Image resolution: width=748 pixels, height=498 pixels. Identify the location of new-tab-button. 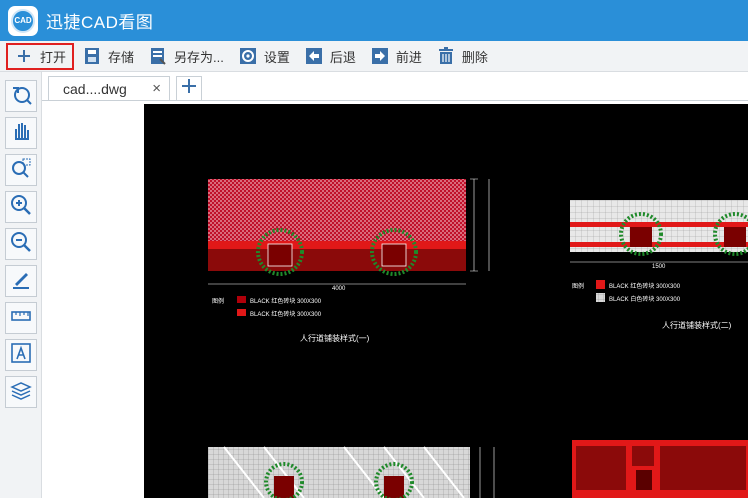
(189, 88).